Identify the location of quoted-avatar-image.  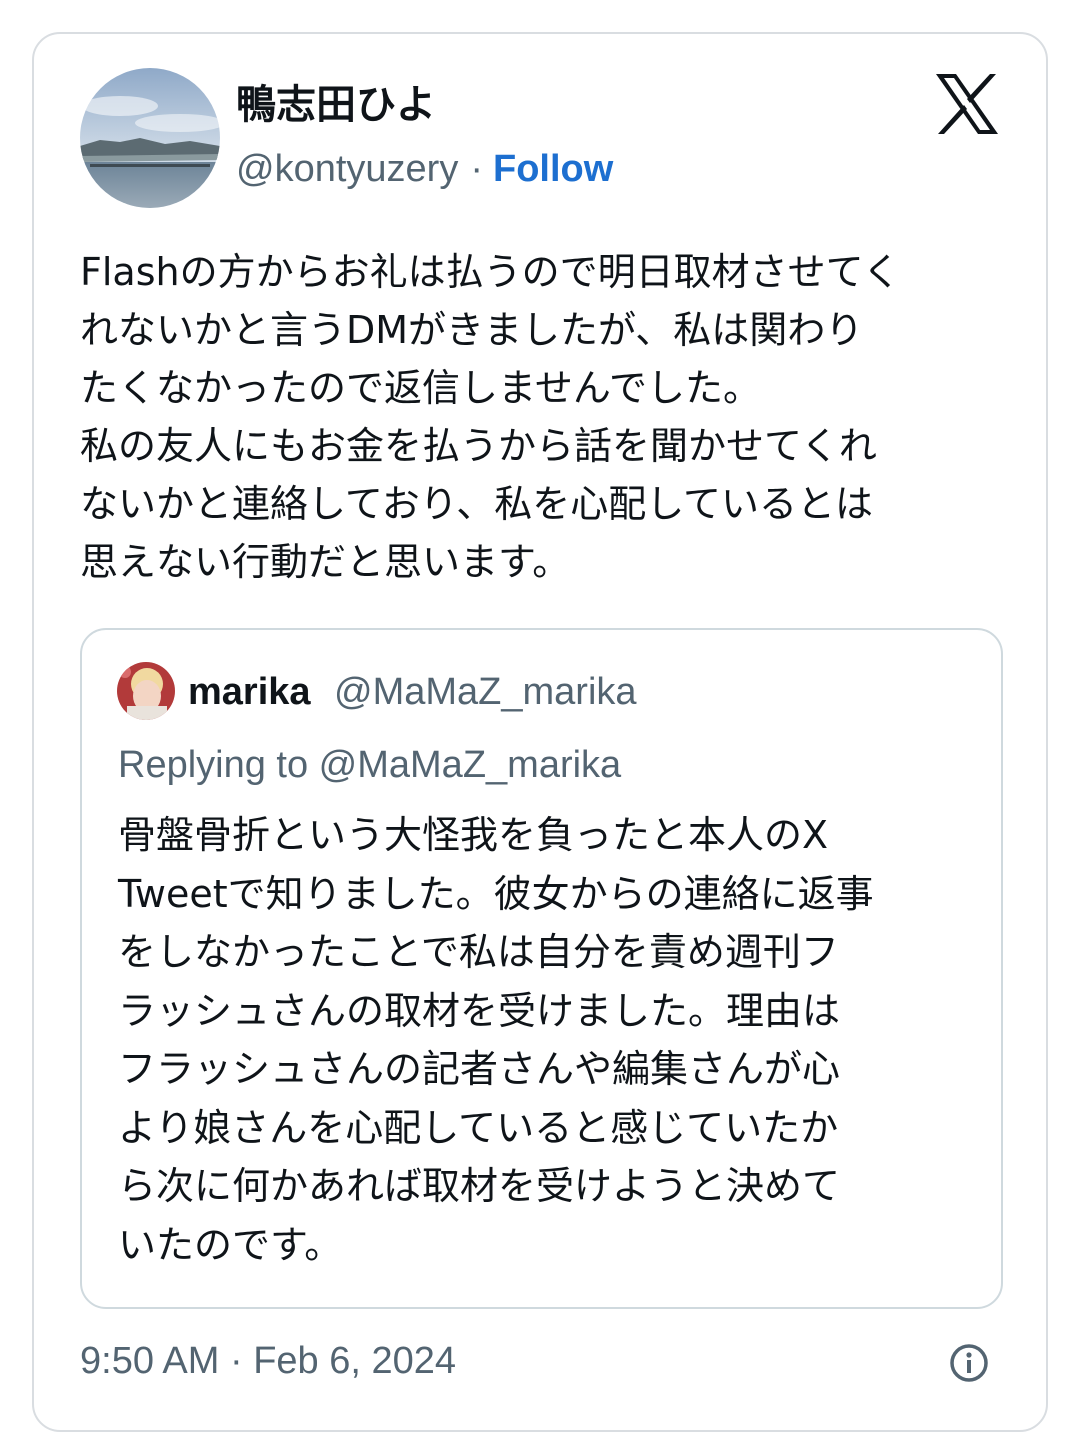
(146, 691).